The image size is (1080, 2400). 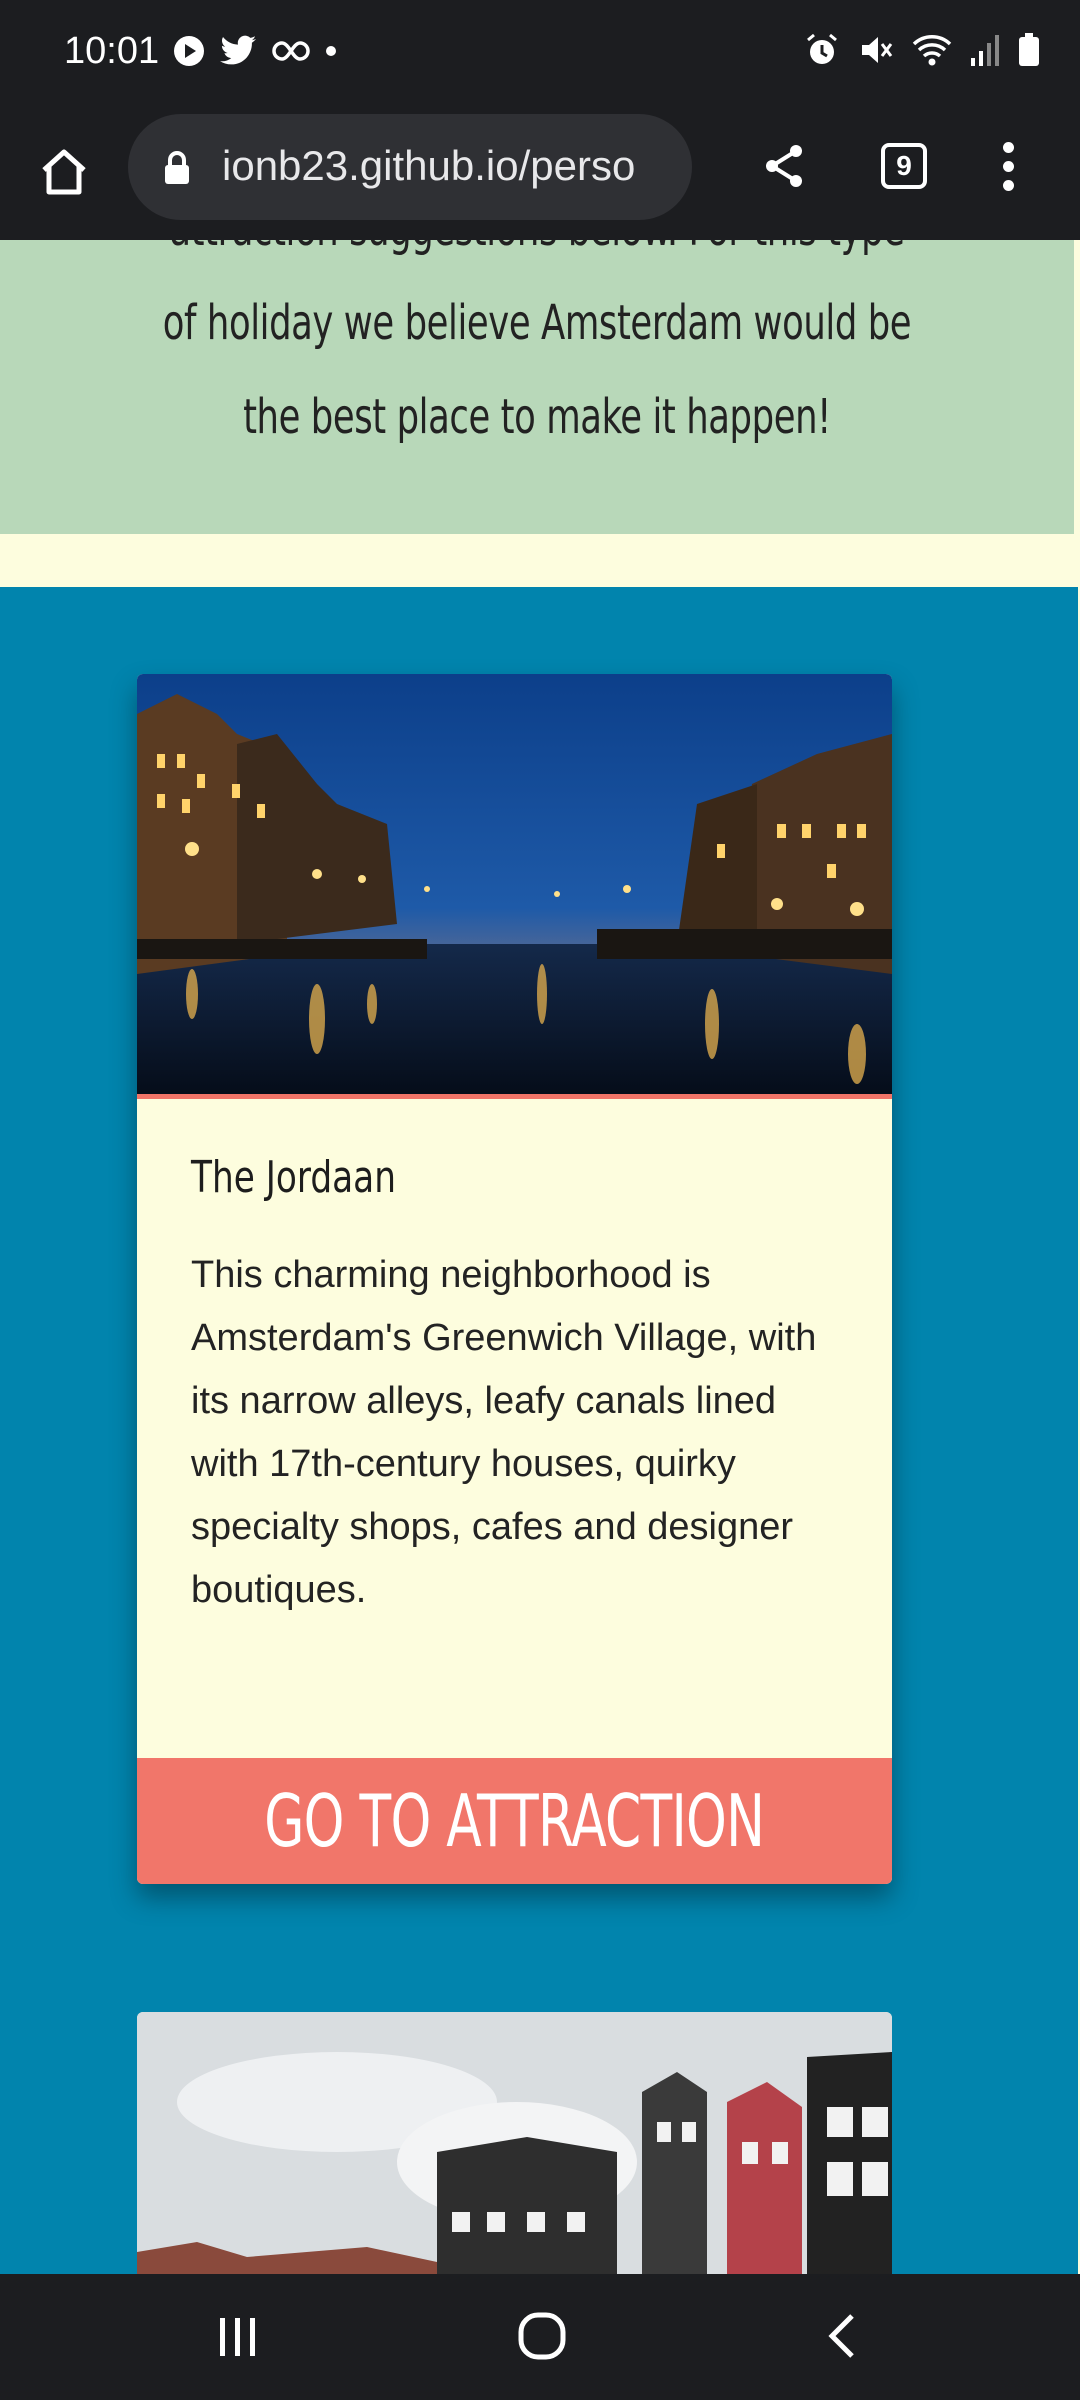 I want to click on home-button, so click(x=64, y=172).